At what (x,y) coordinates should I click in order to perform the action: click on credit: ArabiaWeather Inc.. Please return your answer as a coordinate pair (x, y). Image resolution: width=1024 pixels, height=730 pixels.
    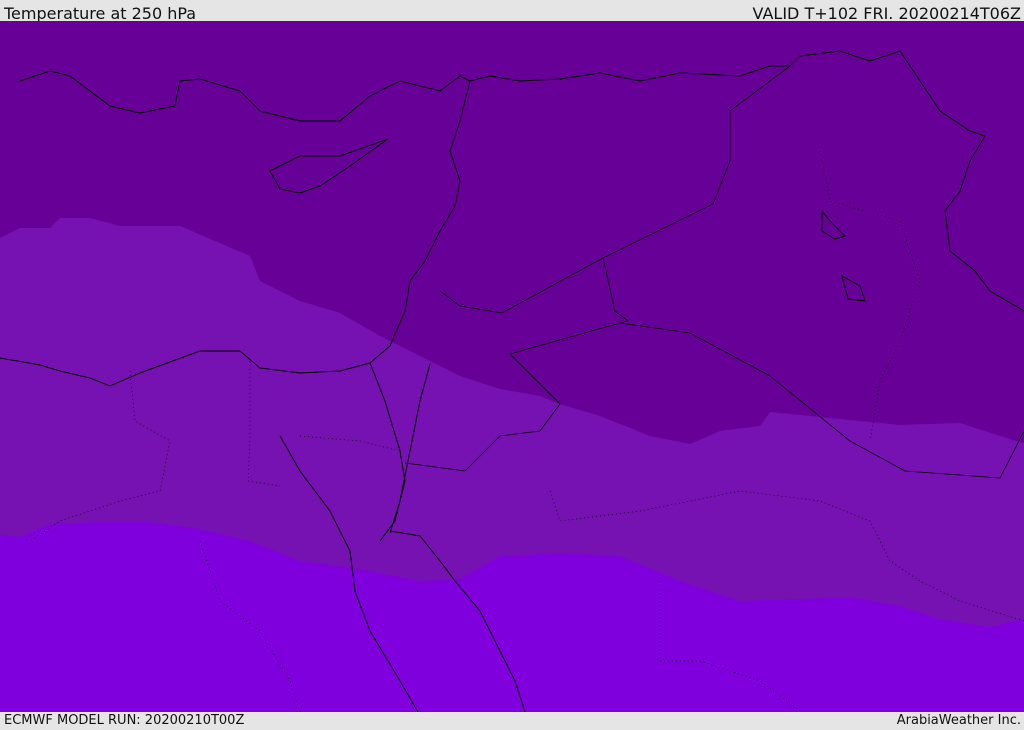
    Looking at the image, I should click on (958, 720).